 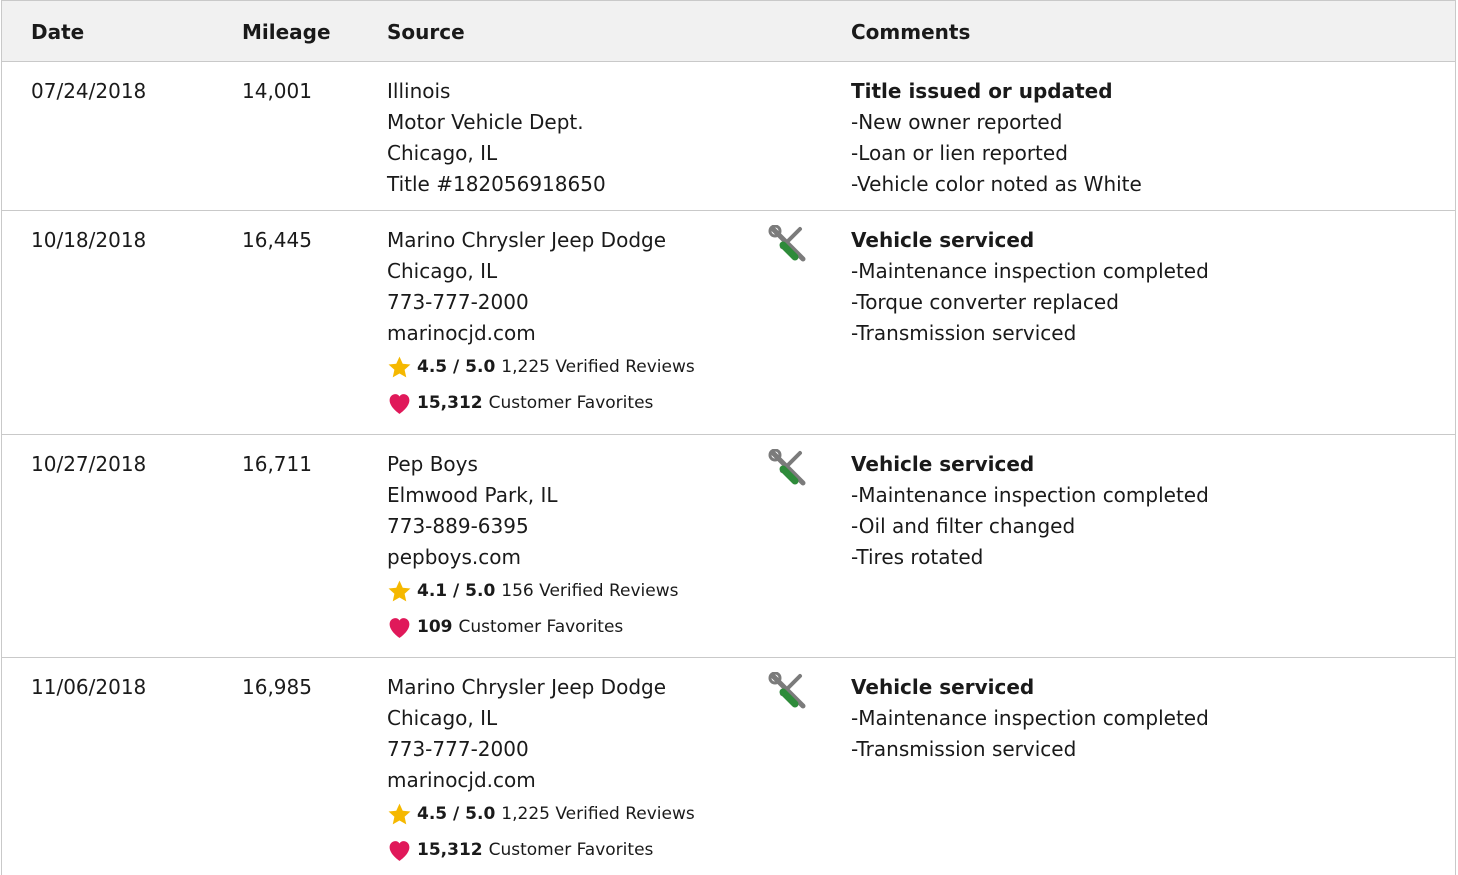 I want to click on row-mileage: 16,711, so click(x=277, y=464).